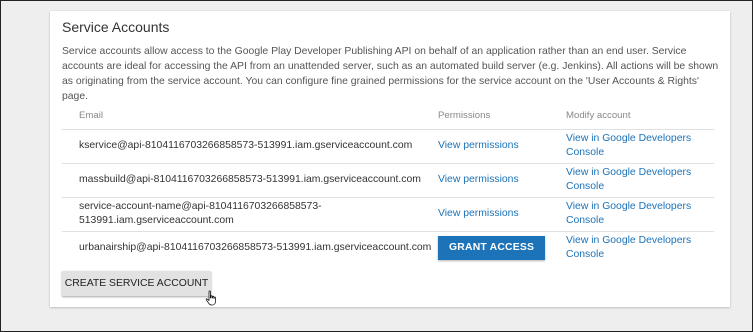  I want to click on hand-pointer-icon, so click(210, 298).